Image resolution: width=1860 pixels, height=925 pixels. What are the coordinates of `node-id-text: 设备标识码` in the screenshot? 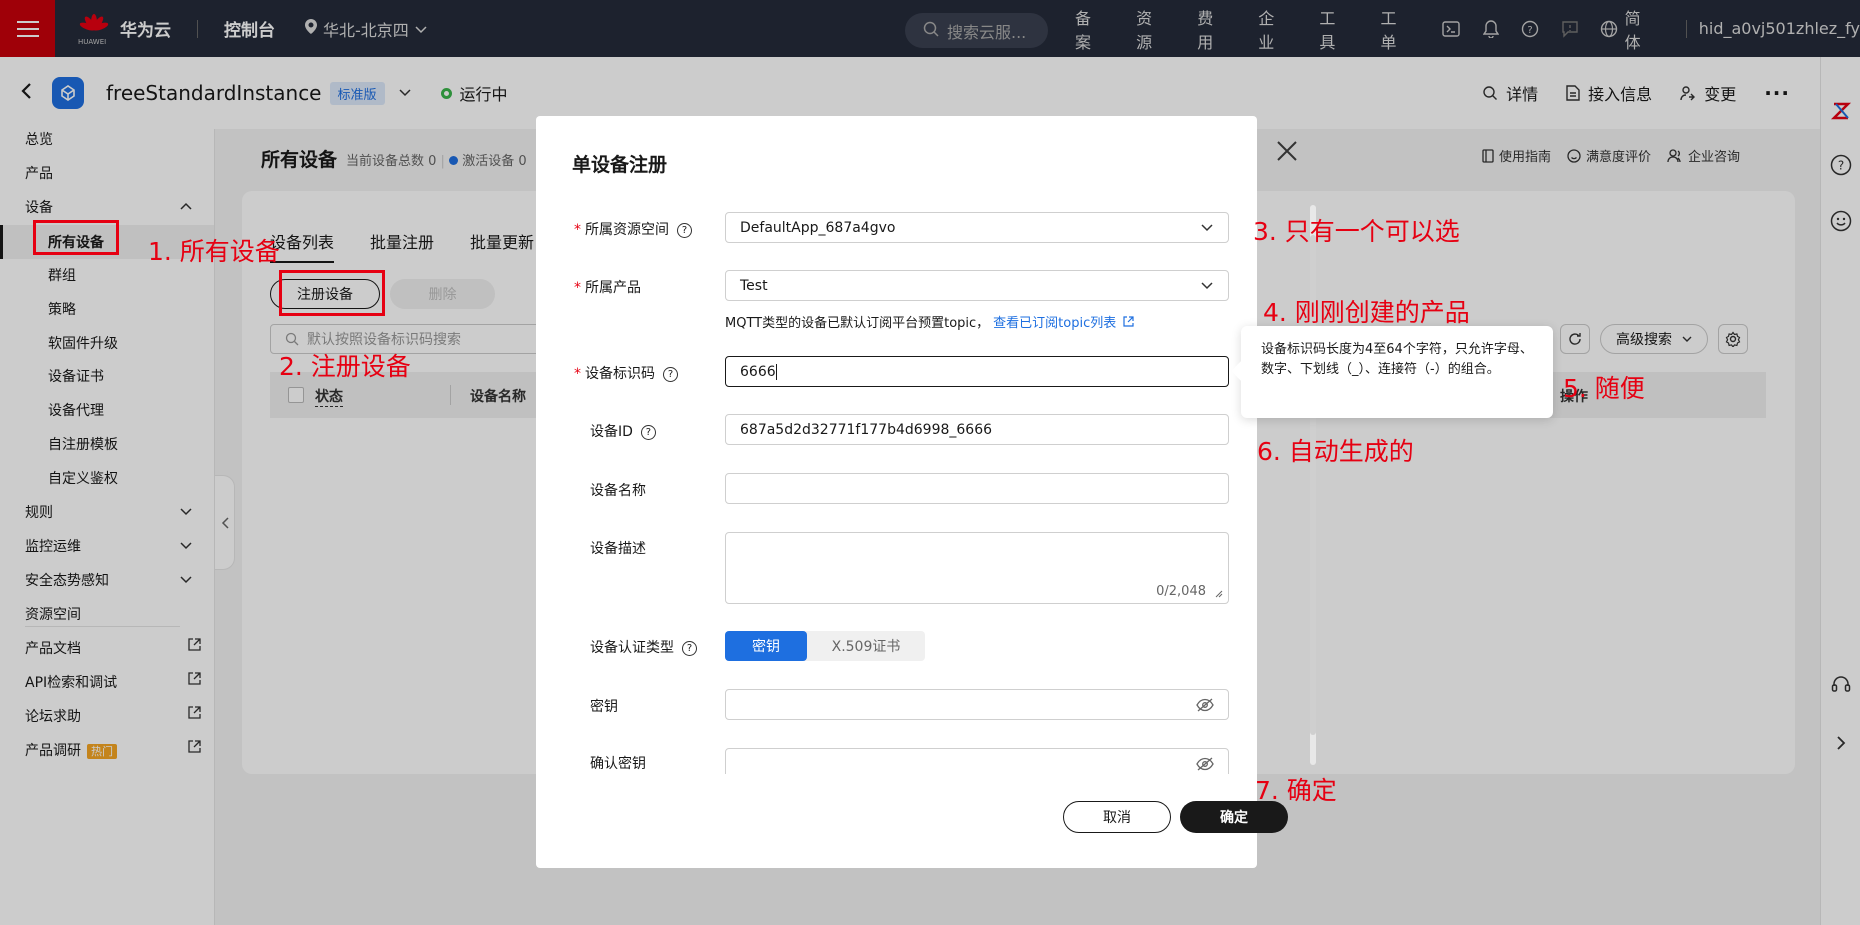 It's located at (620, 374).